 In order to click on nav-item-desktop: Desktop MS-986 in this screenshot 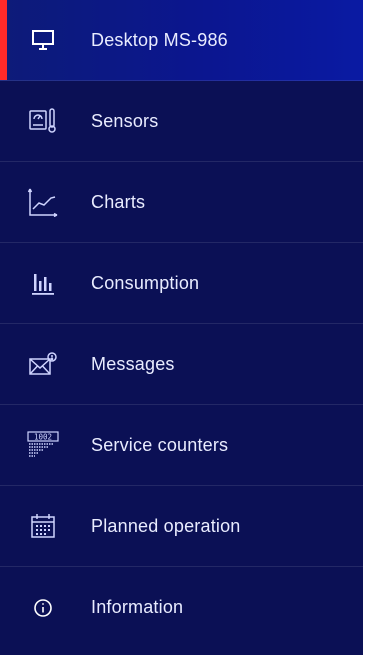, I will do `click(181, 40)`.